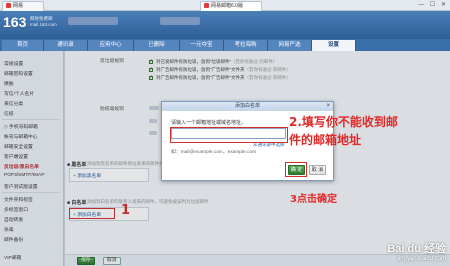 This screenshot has height=266, width=450. What do you see at coordinates (433, 4) in the screenshot?
I see `window-controls: — ☐ ✕` at bounding box center [433, 4].